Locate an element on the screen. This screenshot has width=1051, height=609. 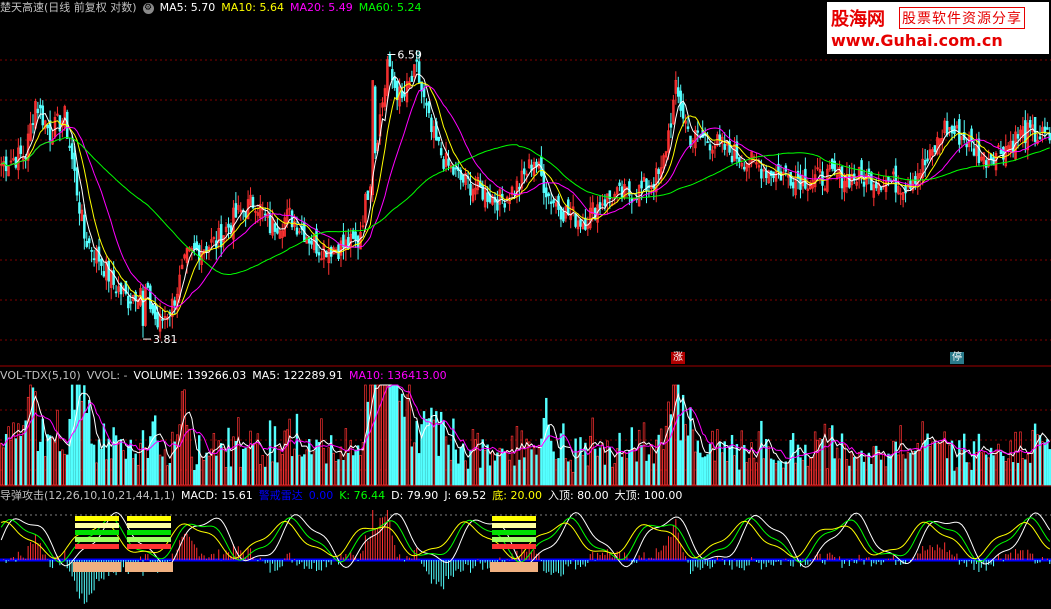
logo-url: www.Guhai.com.cn is located at coordinates (917, 40).